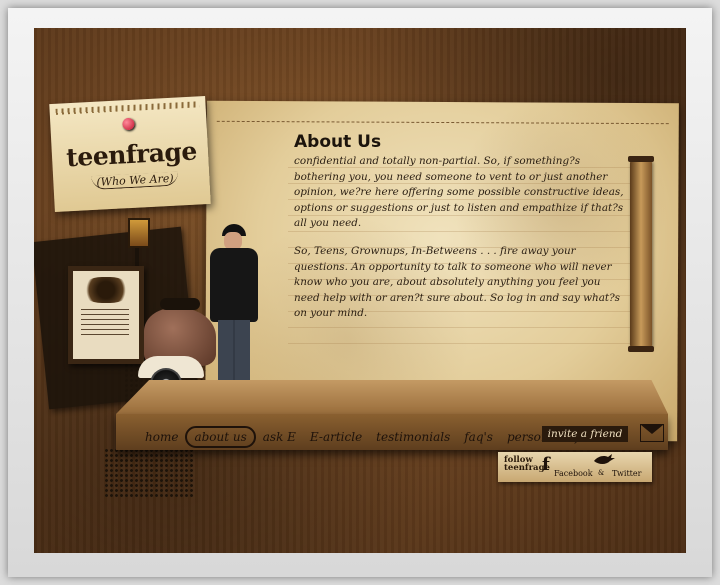  What do you see at coordinates (128, 124) in the screenshot?
I see `pushpin-icon` at bounding box center [128, 124].